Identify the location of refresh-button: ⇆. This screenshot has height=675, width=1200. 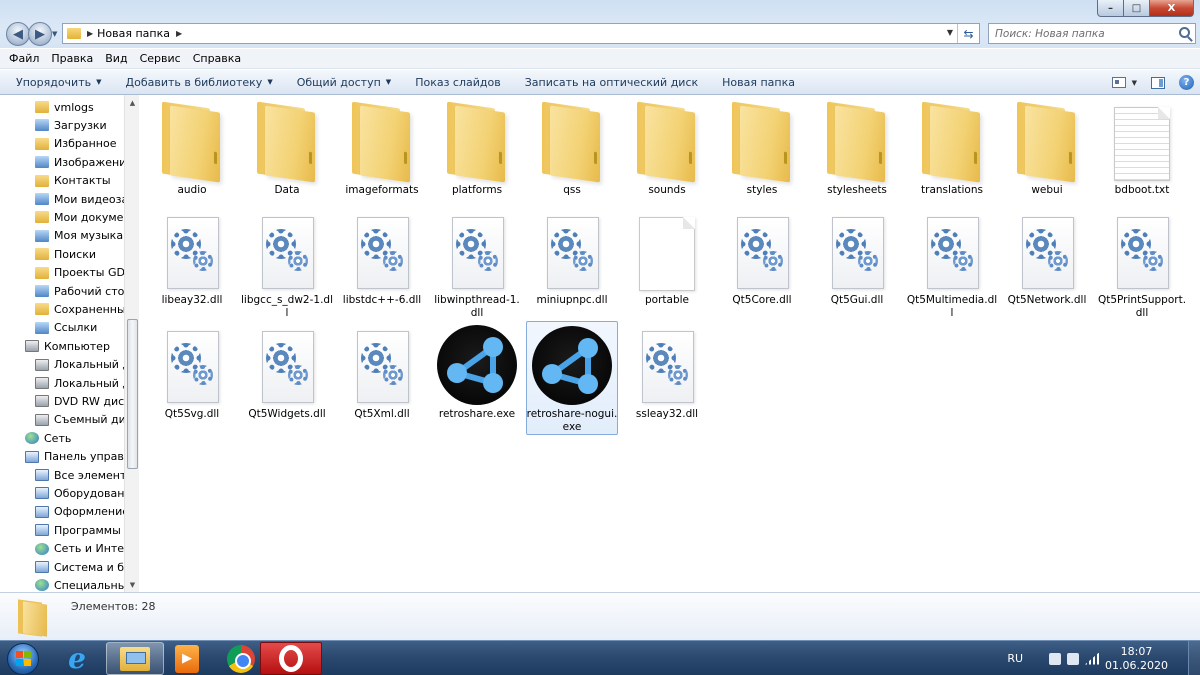
(968, 33).